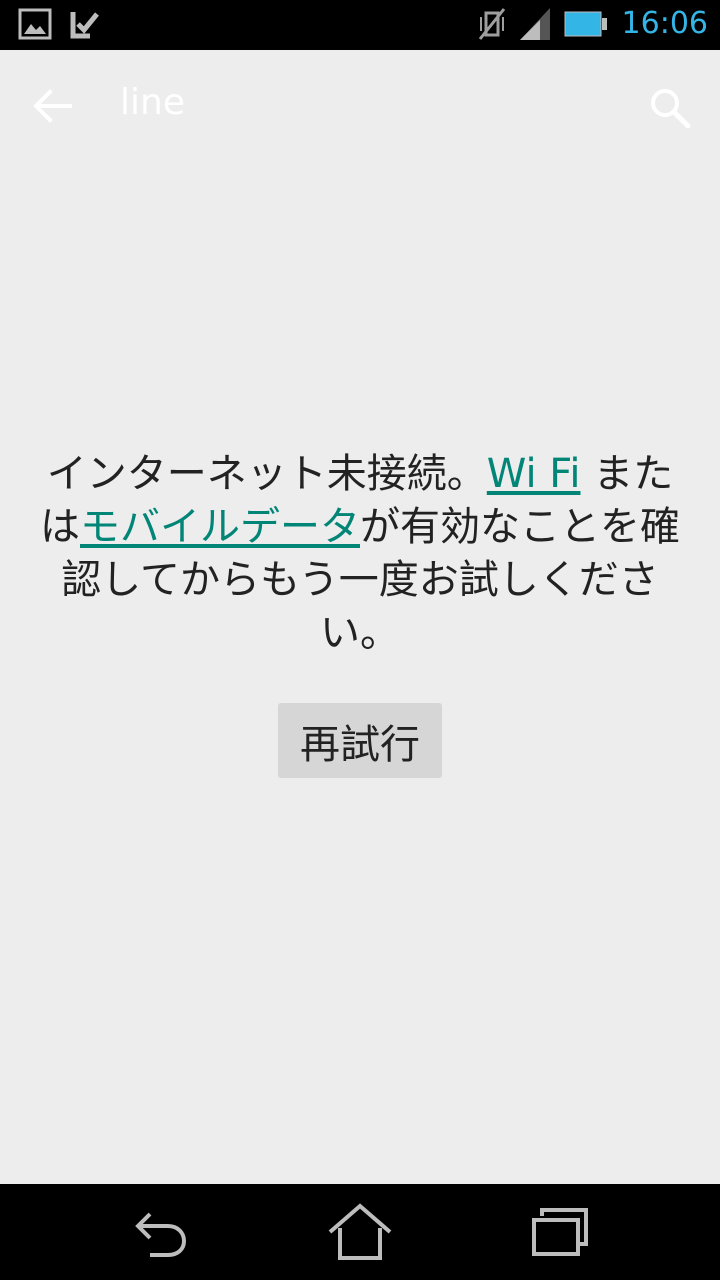 The height and width of the screenshot is (1280, 720). What do you see at coordinates (35, 24) in the screenshot?
I see `image-notification-icon` at bounding box center [35, 24].